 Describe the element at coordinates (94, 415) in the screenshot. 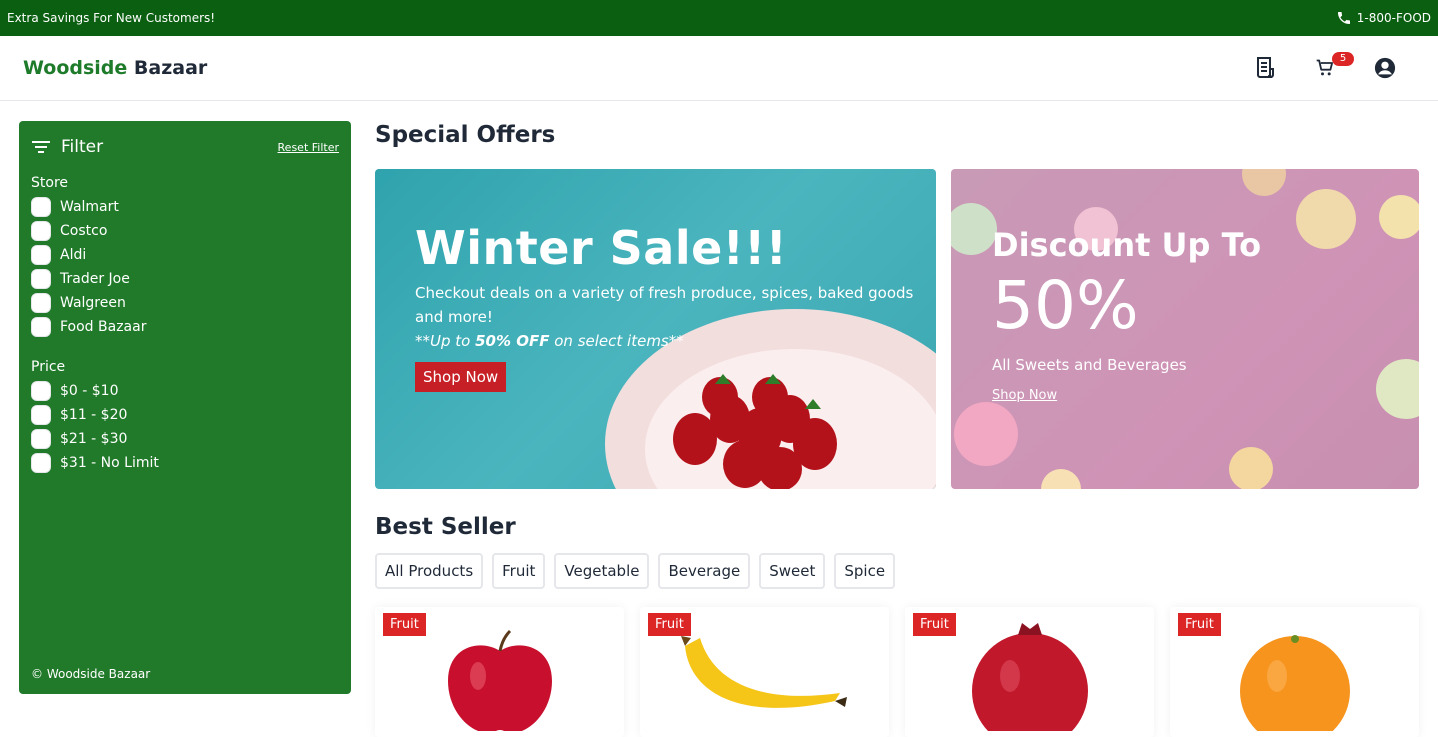

I see `option-label: $11 - $20` at that location.